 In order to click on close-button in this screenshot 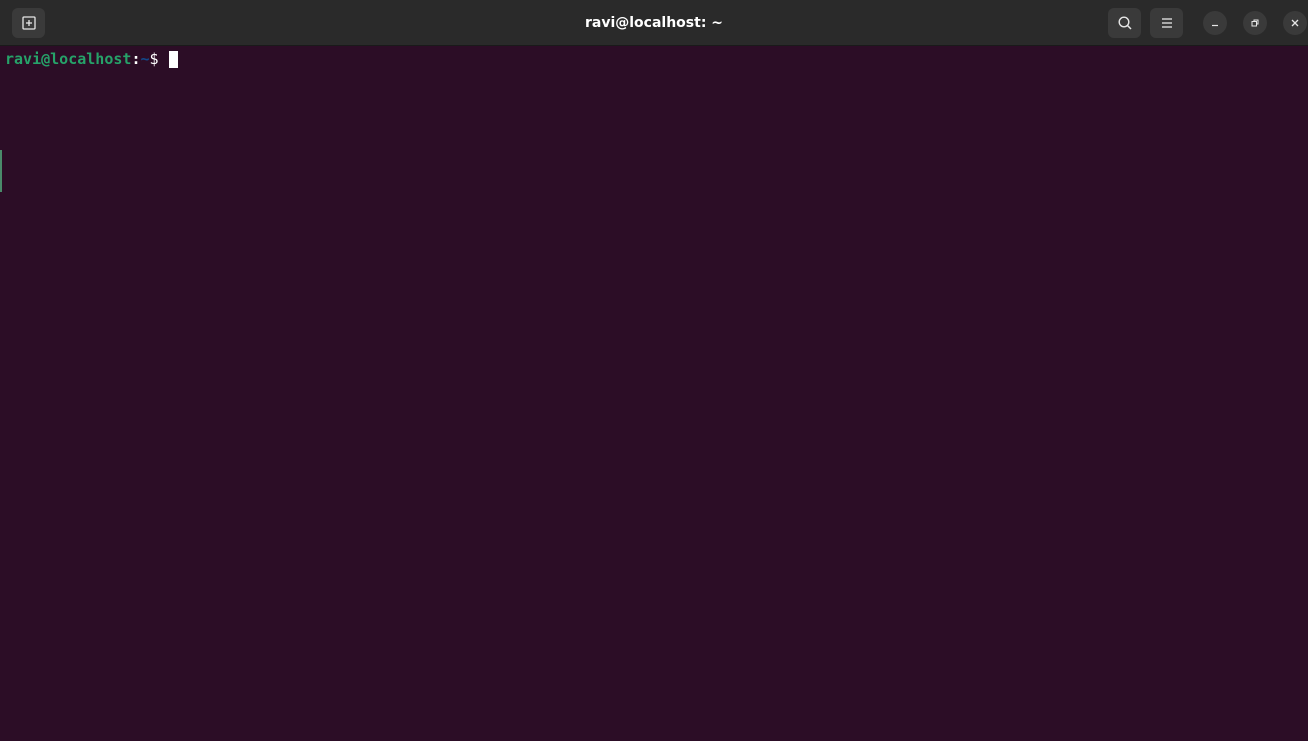, I will do `click(1295, 23)`.